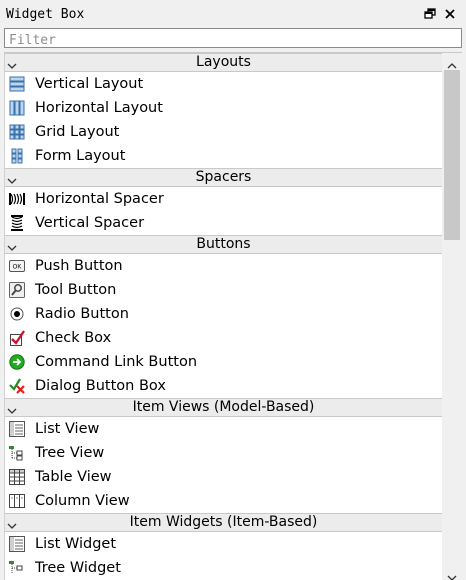 The image size is (466, 580). What do you see at coordinates (73, 338) in the screenshot?
I see `widget-item-label: Check Box` at bounding box center [73, 338].